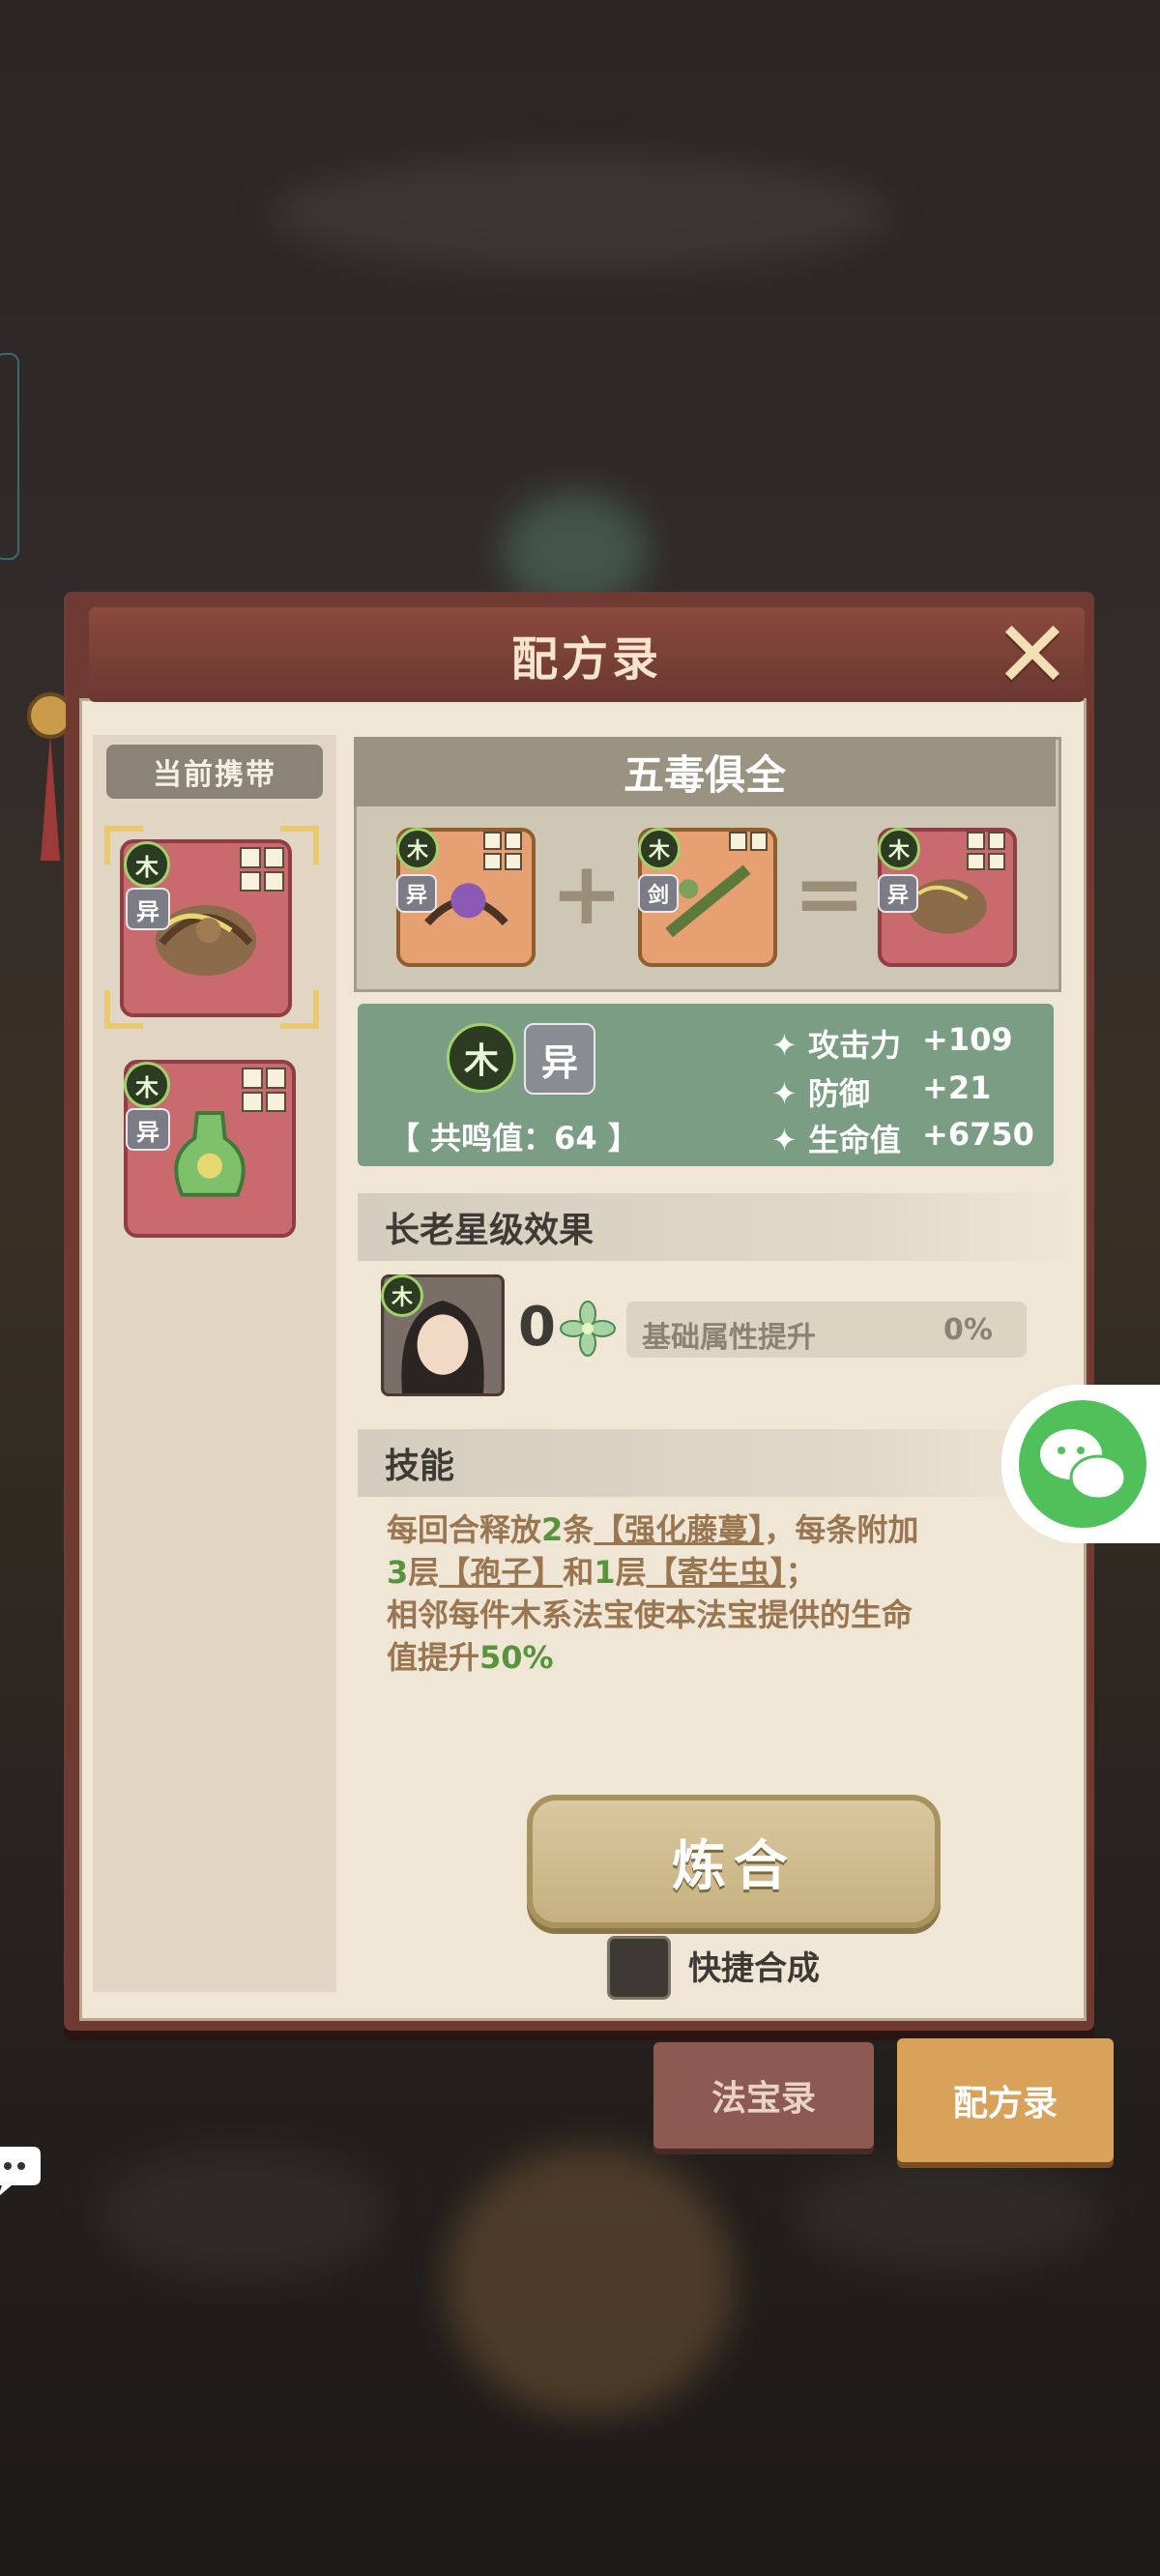 Image resolution: width=1160 pixels, height=2576 pixels. Describe the element at coordinates (841, 1529) in the screenshot. I see `skill-text: ，每条附加` at that location.